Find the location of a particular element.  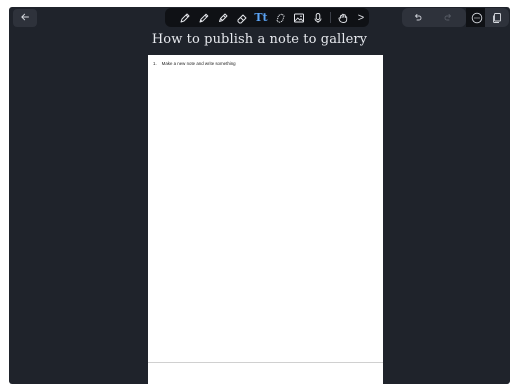

undo-icon is located at coordinates (418, 16).